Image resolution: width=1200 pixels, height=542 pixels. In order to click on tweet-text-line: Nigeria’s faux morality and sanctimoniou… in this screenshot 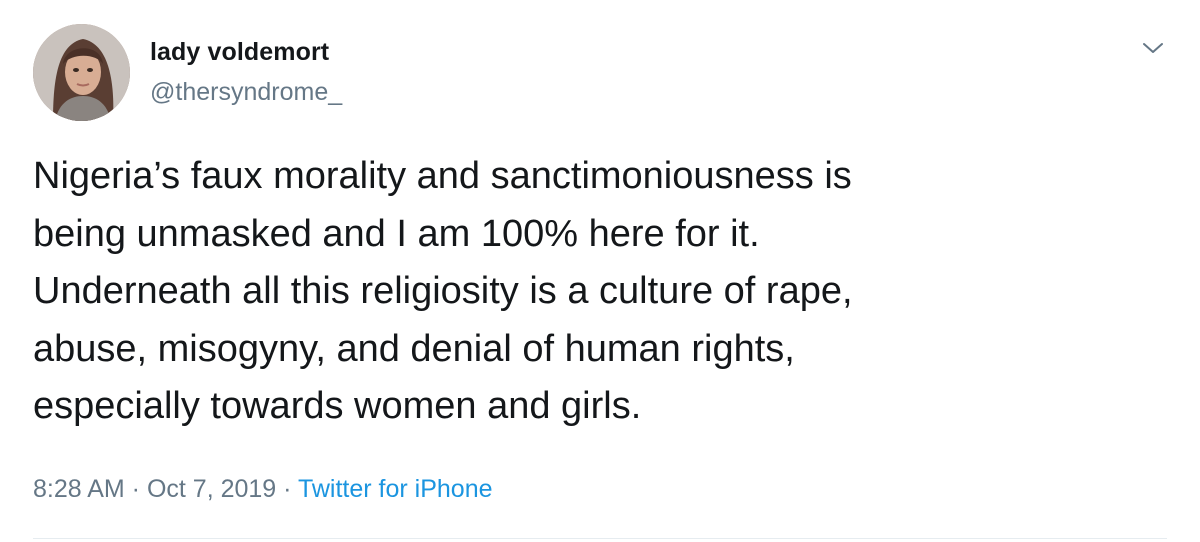, I will do `click(442, 176)`.